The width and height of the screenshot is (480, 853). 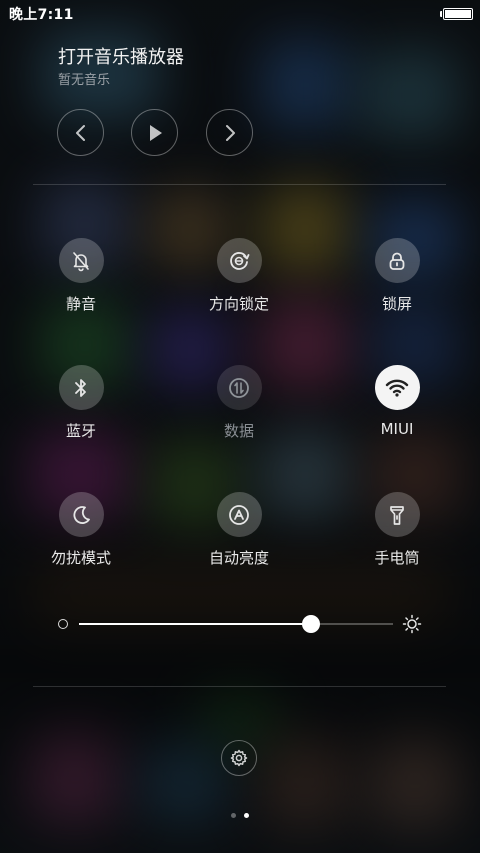 What do you see at coordinates (81, 278) in the screenshot?
I see `toggle-mute: 静音` at bounding box center [81, 278].